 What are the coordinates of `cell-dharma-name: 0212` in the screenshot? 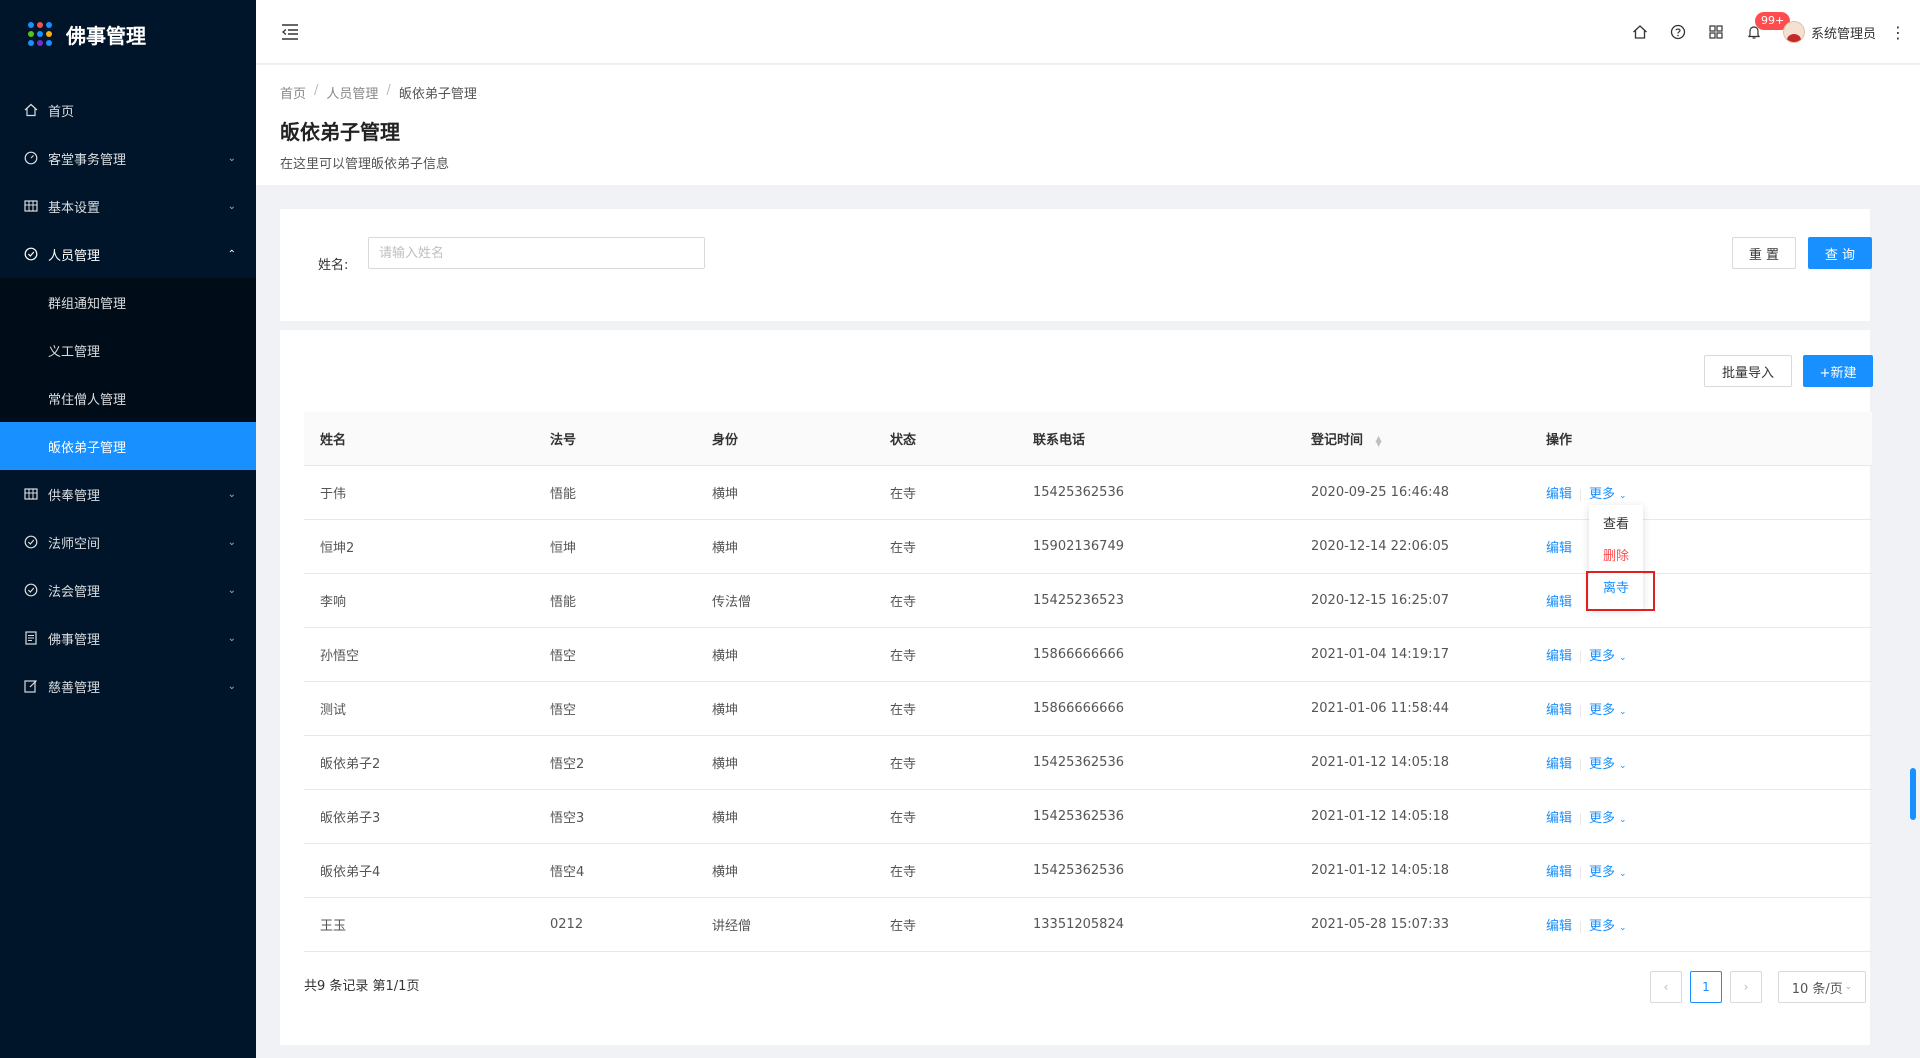 It's located at (567, 924).